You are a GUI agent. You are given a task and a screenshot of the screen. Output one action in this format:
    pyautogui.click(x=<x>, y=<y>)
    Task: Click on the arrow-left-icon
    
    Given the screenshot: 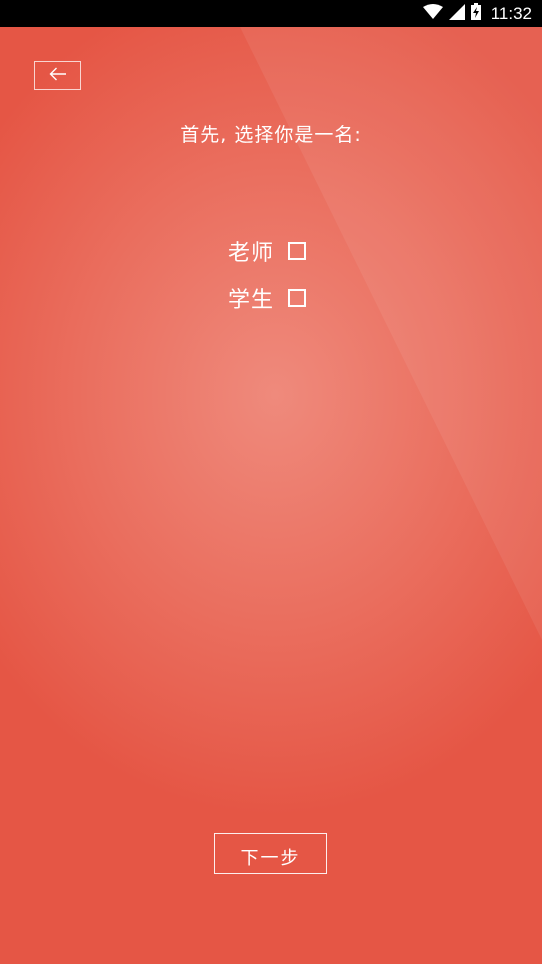 What is the action you would take?
    pyautogui.click(x=58, y=75)
    